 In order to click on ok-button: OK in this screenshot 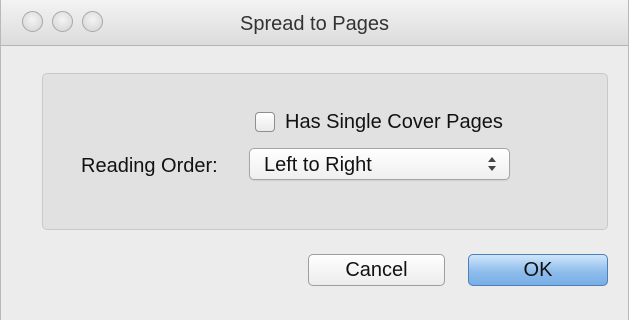, I will do `click(538, 270)`.